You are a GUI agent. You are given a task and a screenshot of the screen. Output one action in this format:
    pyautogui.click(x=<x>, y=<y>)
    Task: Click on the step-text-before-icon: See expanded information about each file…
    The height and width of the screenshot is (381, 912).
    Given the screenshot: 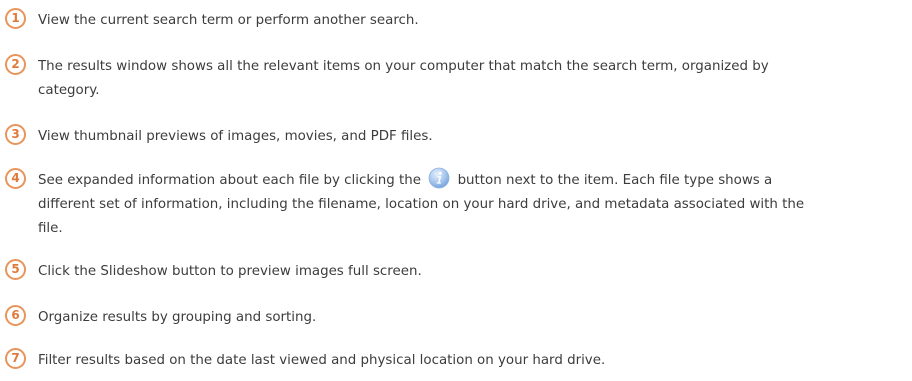 What is the action you would take?
    pyautogui.click(x=230, y=180)
    